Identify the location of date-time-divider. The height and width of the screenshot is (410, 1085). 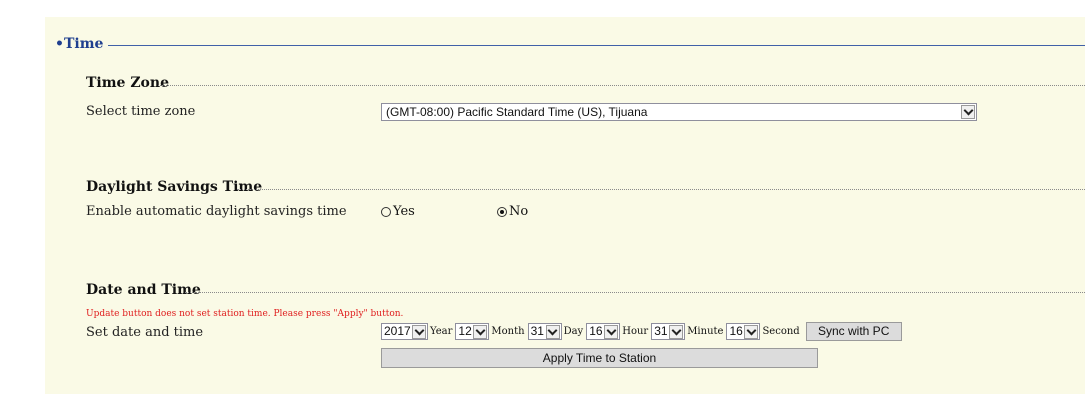
(635, 292).